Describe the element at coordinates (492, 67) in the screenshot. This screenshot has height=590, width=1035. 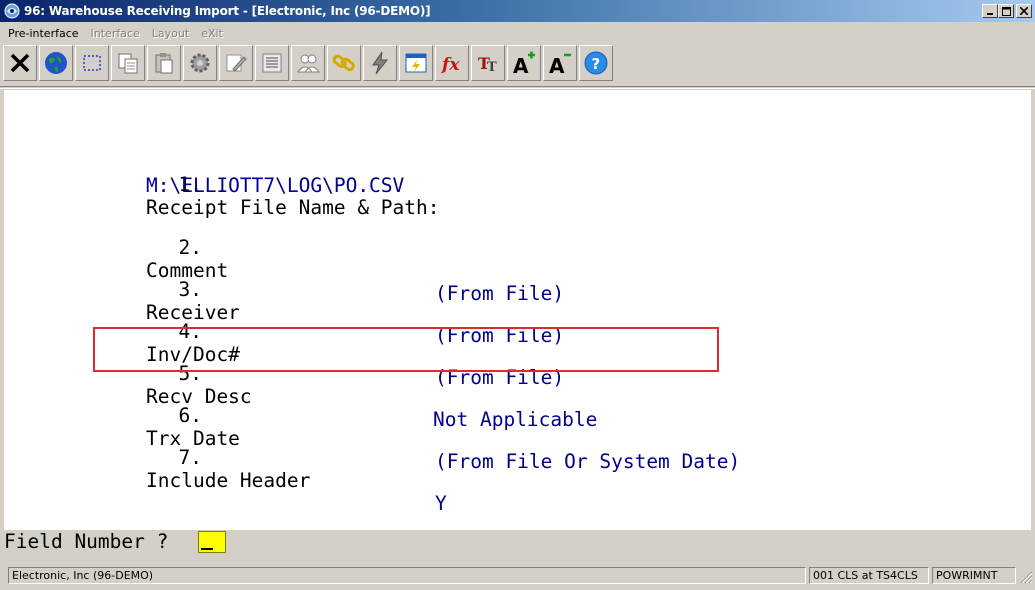
I see `svg-text: T` at that location.